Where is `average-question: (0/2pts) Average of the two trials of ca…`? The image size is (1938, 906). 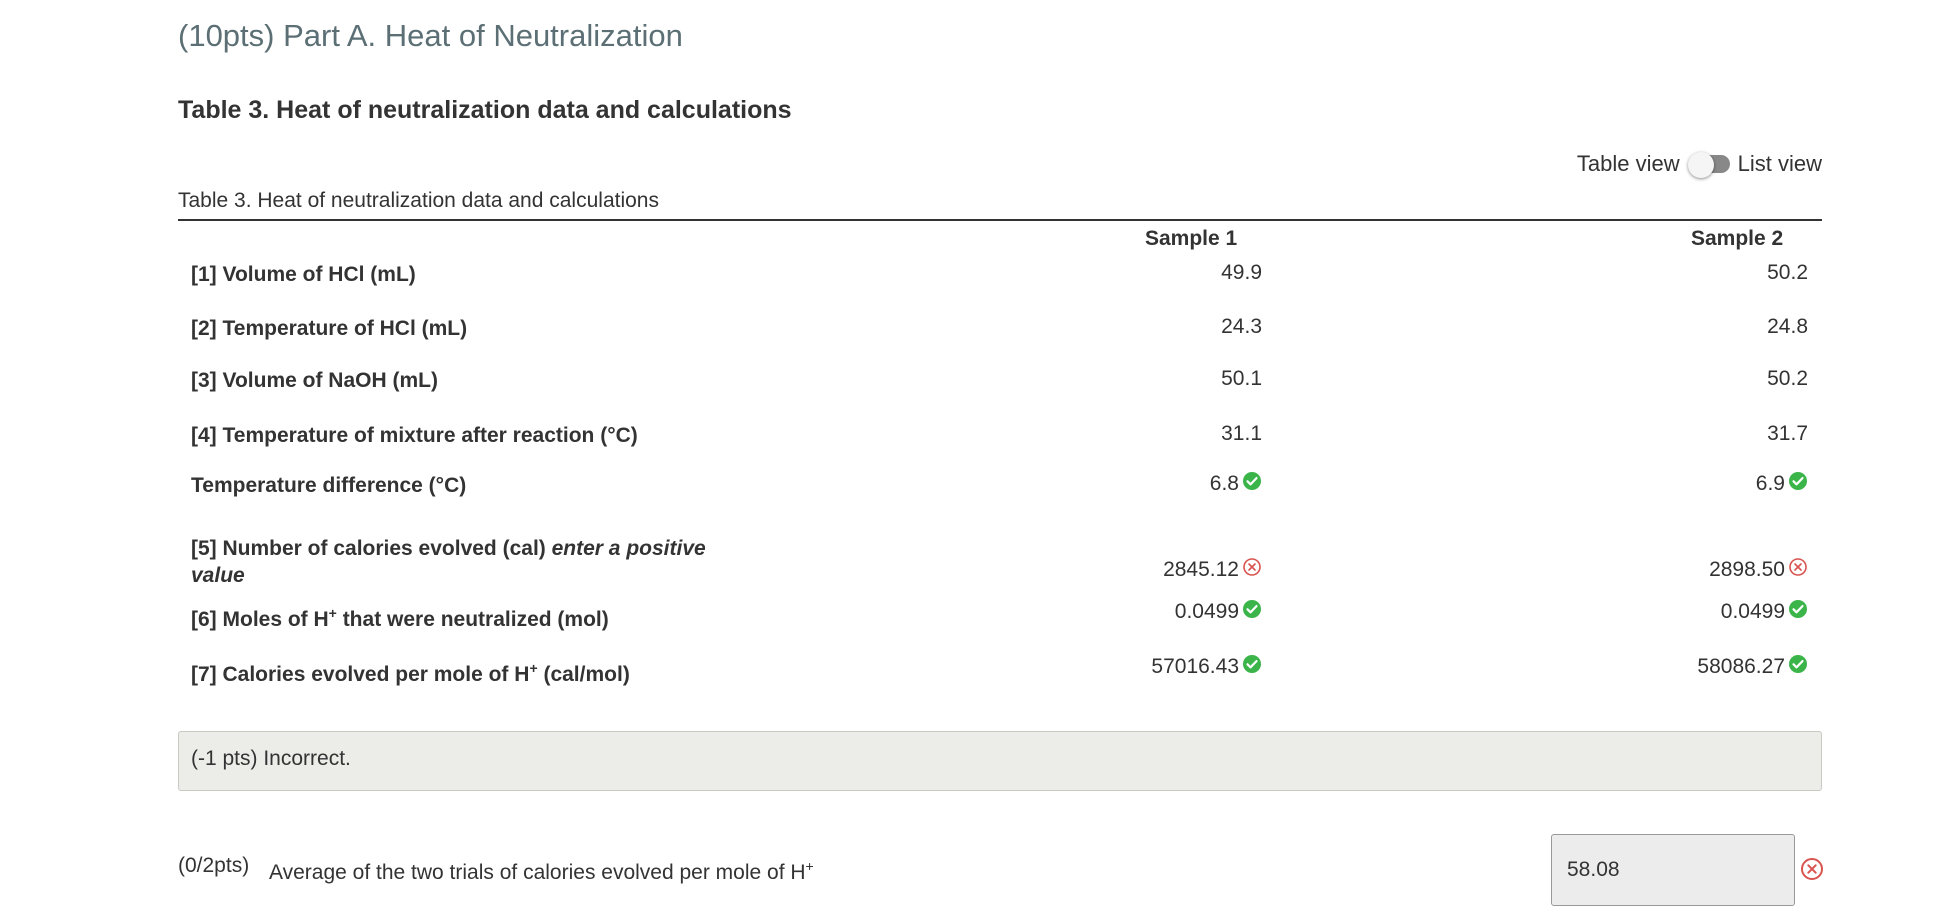 average-question: (0/2pts) Average of the two trials of ca… is located at coordinates (1001, 870).